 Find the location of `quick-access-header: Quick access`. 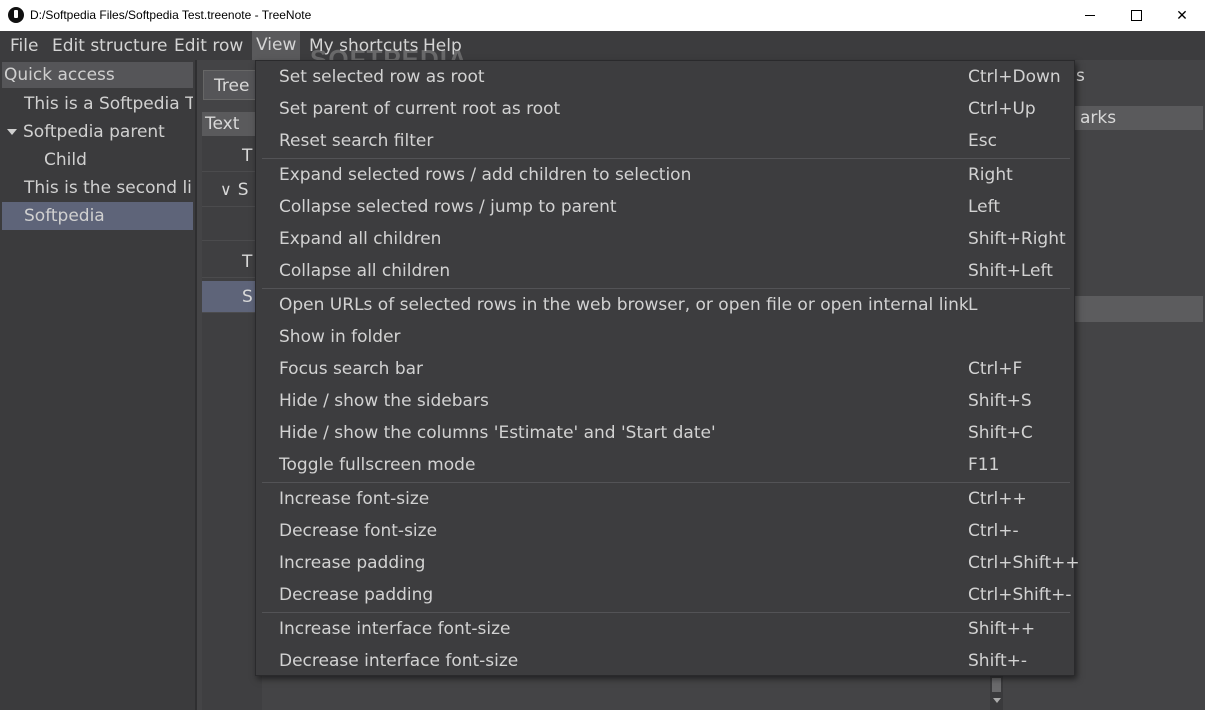

quick-access-header: Quick access is located at coordinates (97, 75).